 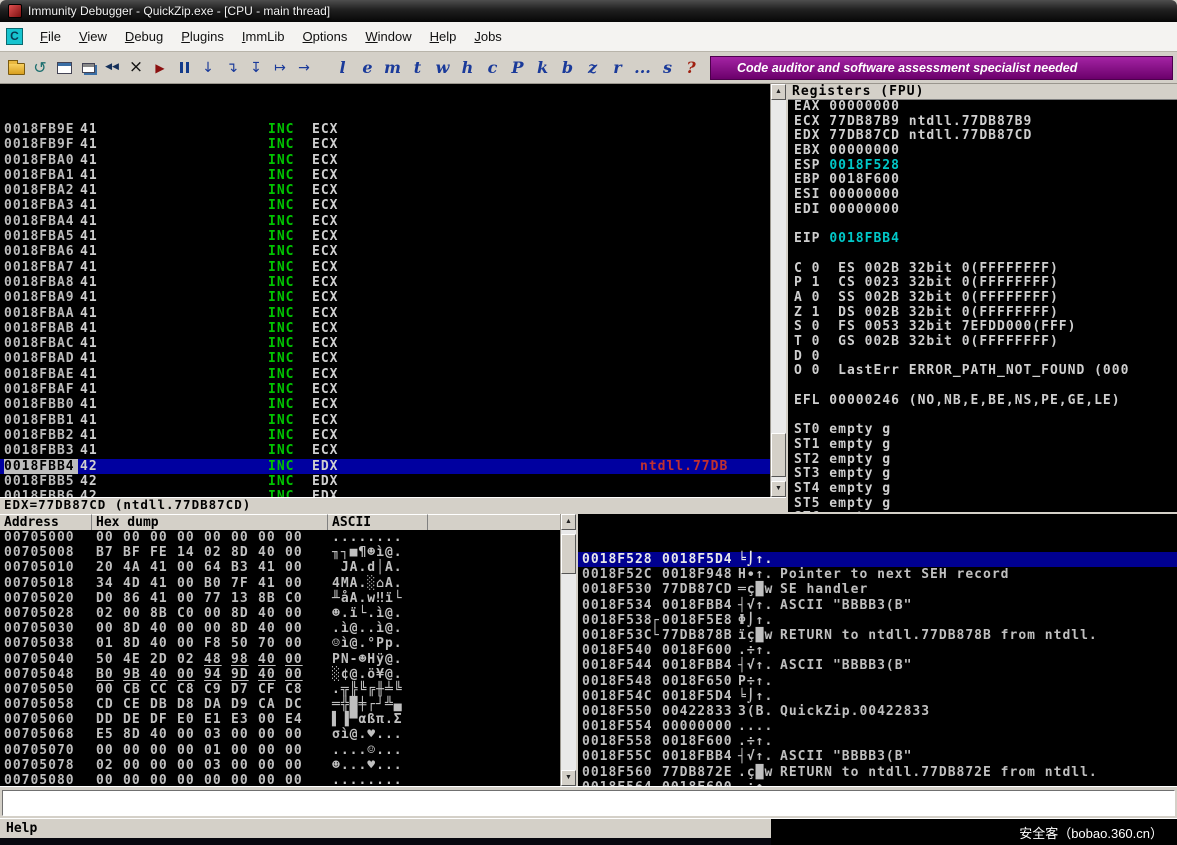 I want to click on disasm-row: 0018FBAF 41 INC ECX, so click(x=385, y=389).